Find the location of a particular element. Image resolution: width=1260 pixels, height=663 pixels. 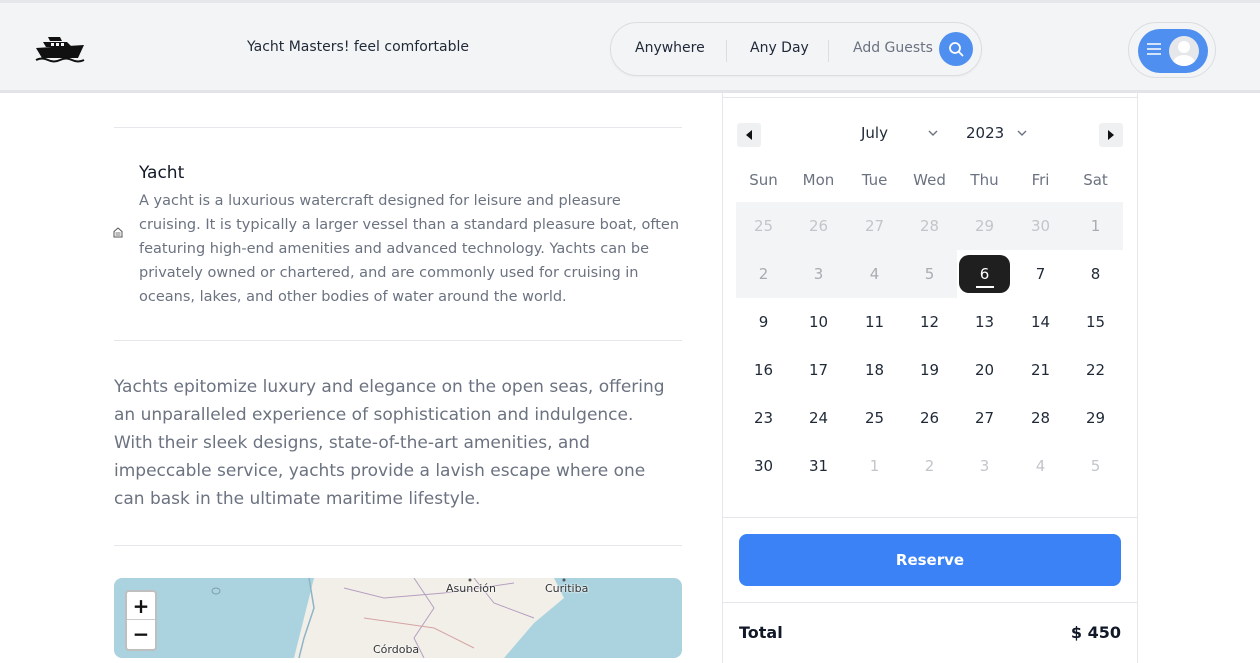

triangle-right-icon is located at coordinates (1111, 135).